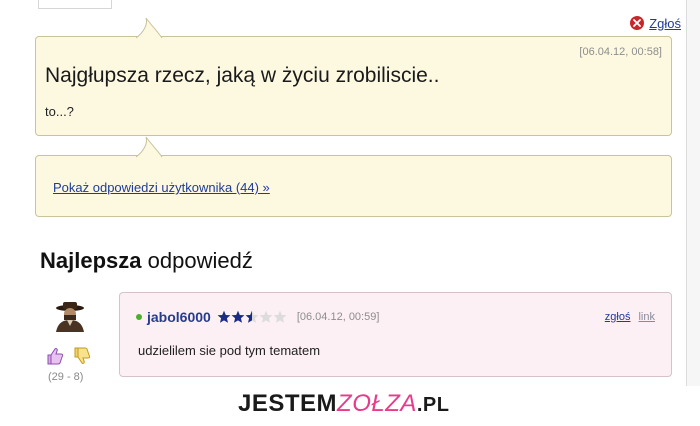 The height and width of the screenshot is (426, 700). Describe the element at coordinates (55, 356) in the screenshot. I see `thumbs-up-icon` at that location.